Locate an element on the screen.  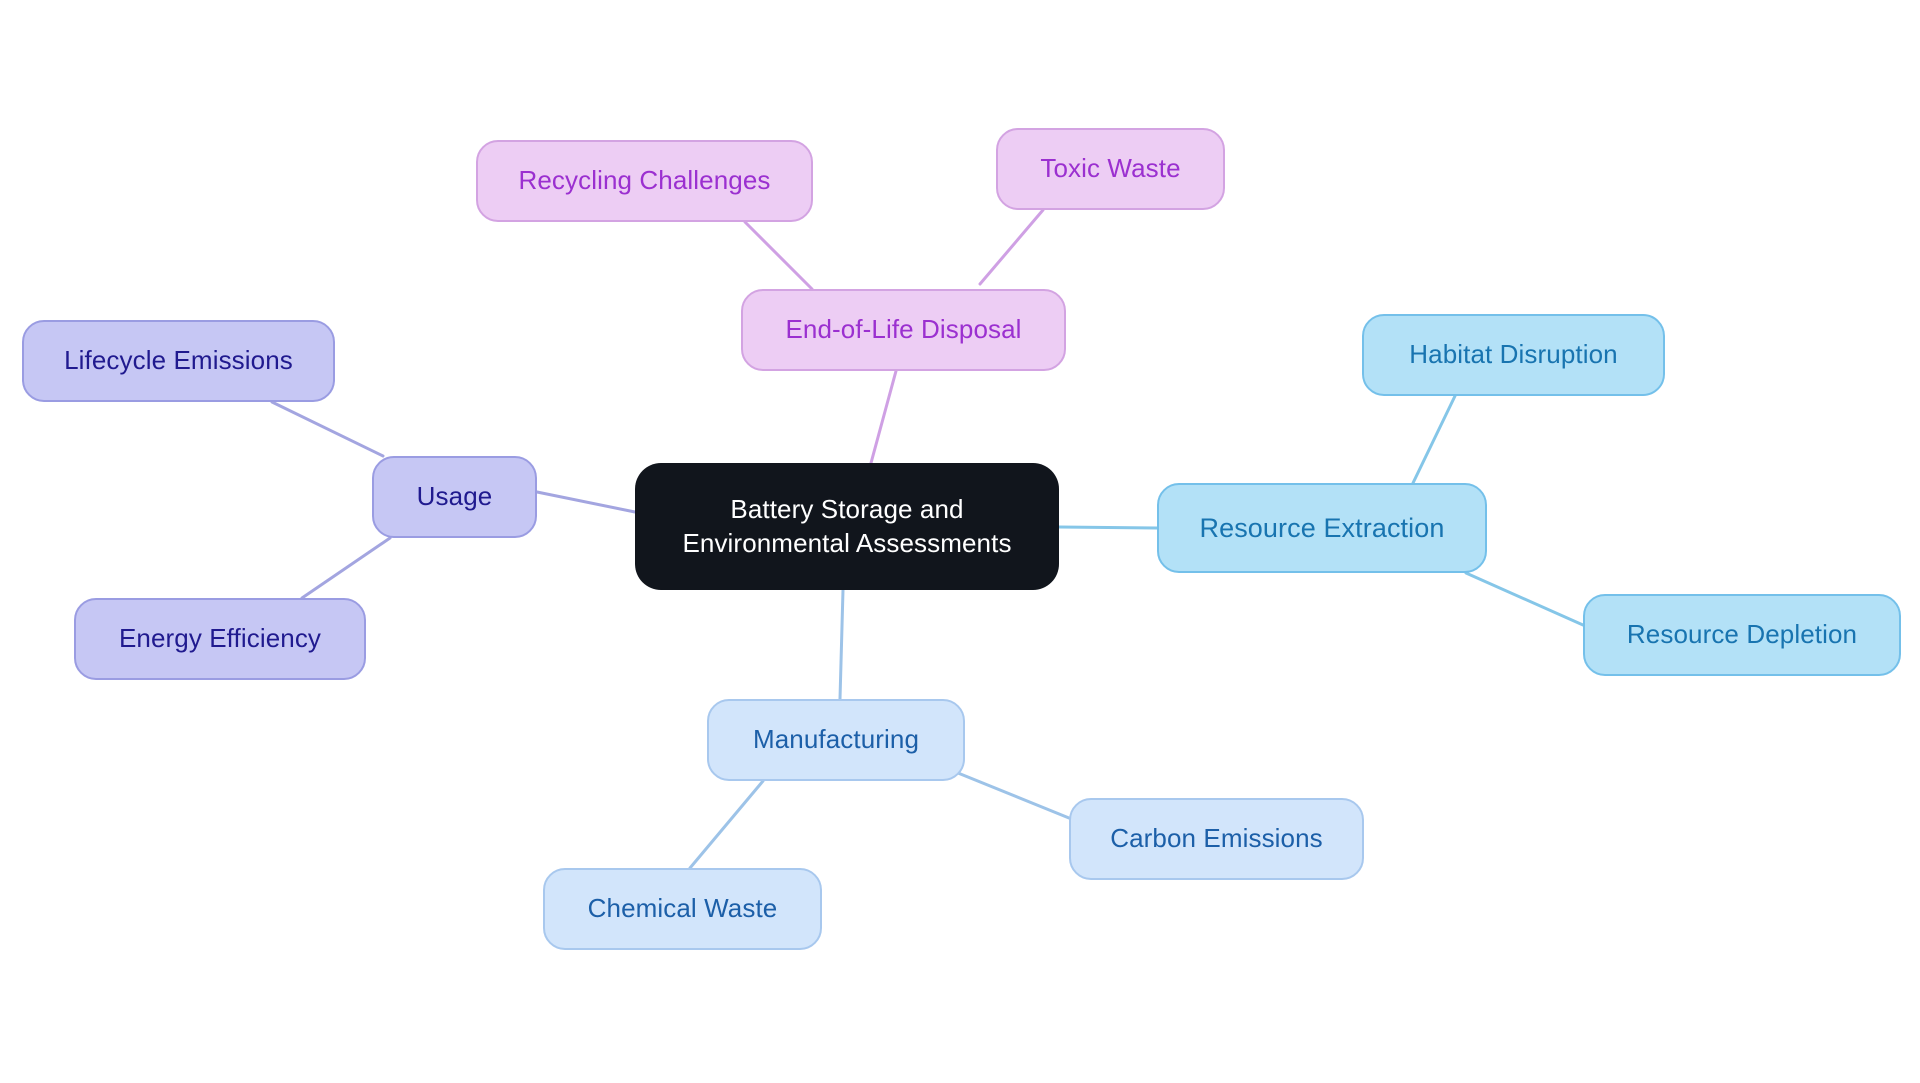
node-end-of-life-disposal: End-of-Life Disposal is located at coordinates (903, 330).